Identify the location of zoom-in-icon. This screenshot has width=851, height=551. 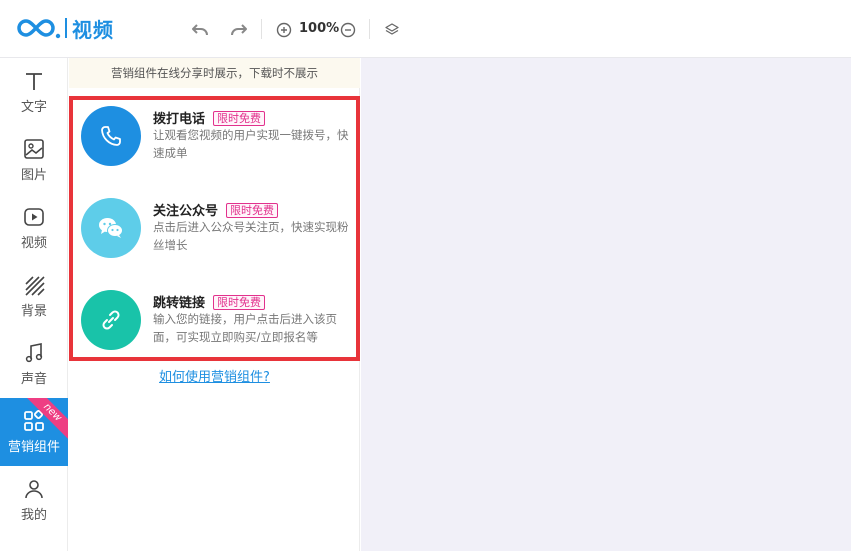
(284, 30).